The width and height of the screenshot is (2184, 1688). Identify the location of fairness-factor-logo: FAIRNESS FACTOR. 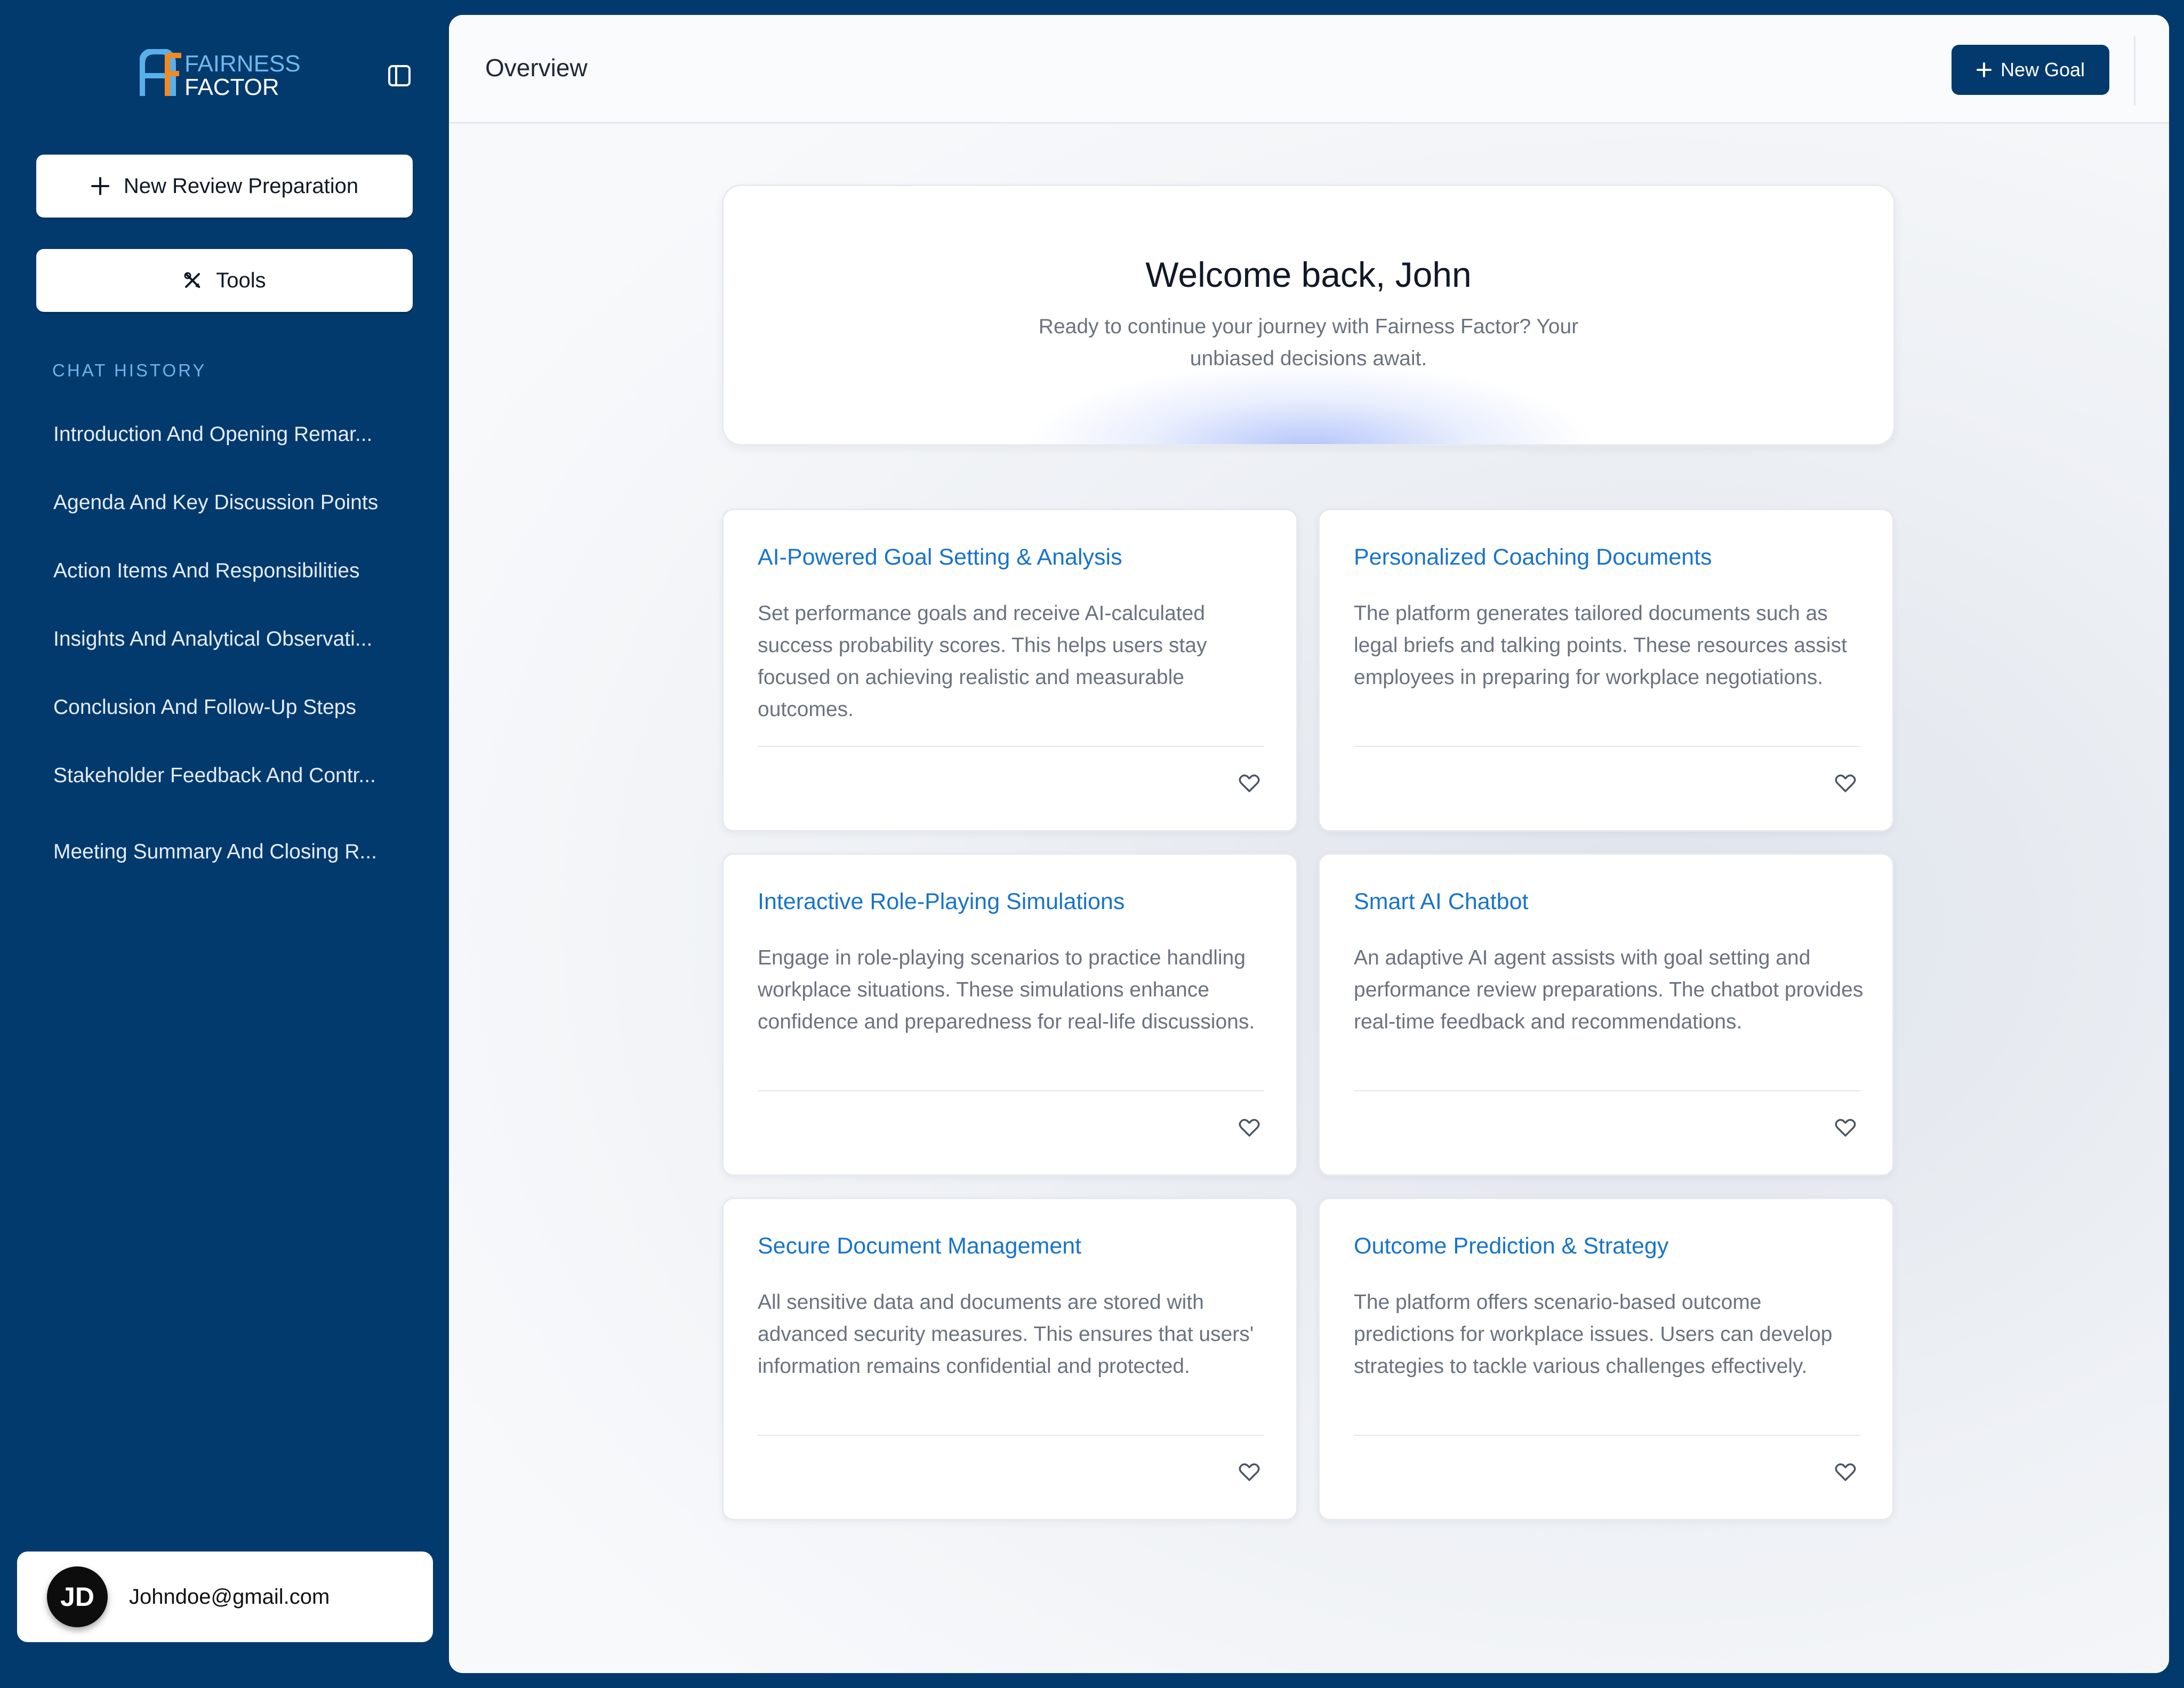
(225, 74).